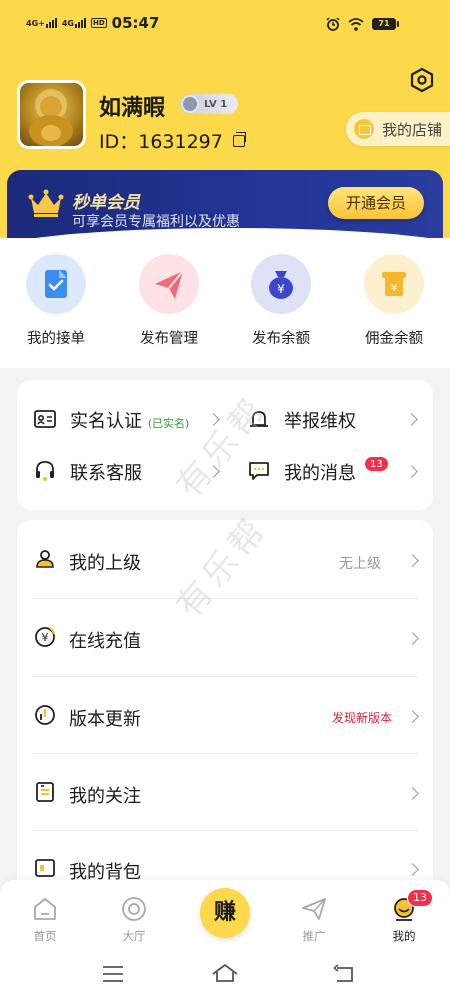  What do you see at coordinates (134, 936) in the screenshot?
I see `nav-hall-label: 大厅` at bounding box center [134, 936].